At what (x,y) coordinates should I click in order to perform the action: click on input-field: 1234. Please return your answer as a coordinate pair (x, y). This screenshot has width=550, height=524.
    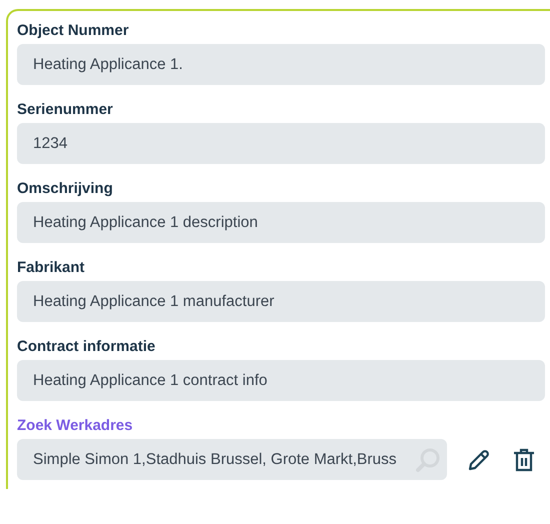
    Looking at the image, I should click on (281, 143).